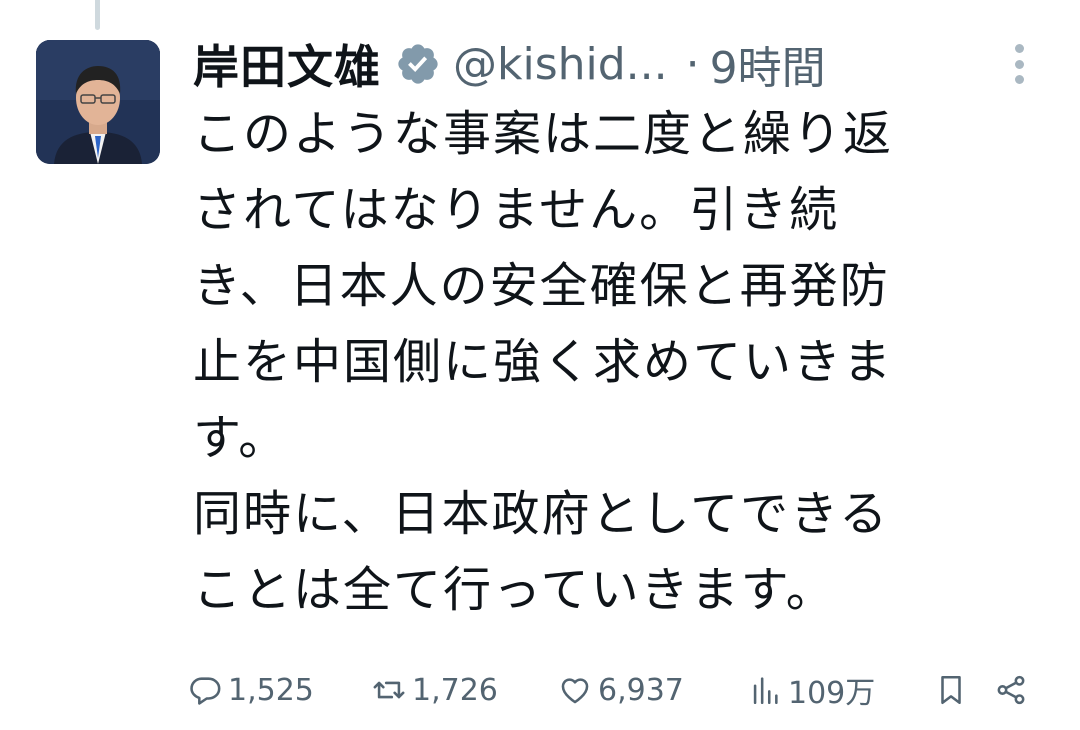 The width and height of the screenshot is (1080, 730). Describe the element at coordinates (1011, 690) in the screenshot. I see `share-icon` at that location.